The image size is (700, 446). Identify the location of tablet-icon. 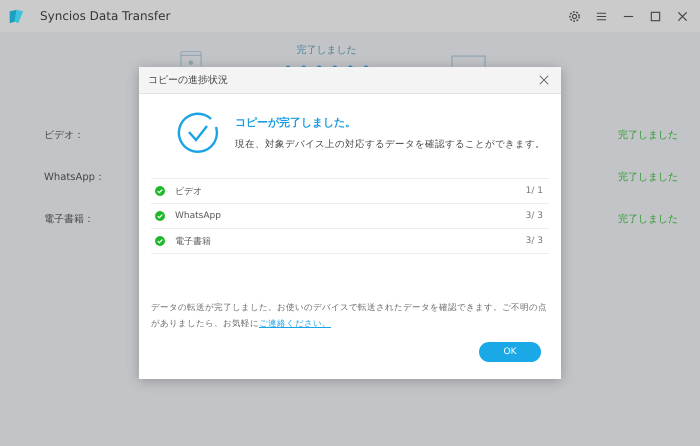
(468, 61).